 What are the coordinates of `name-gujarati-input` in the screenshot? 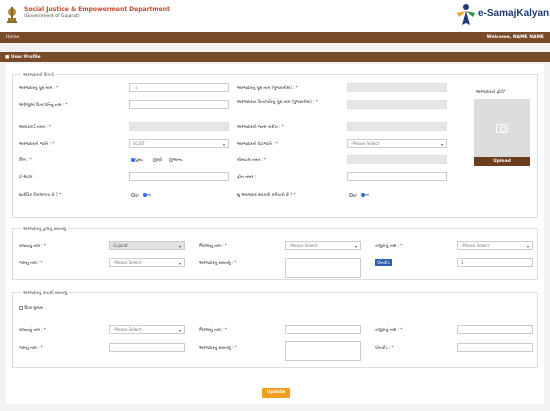 It's located at (397, 87).